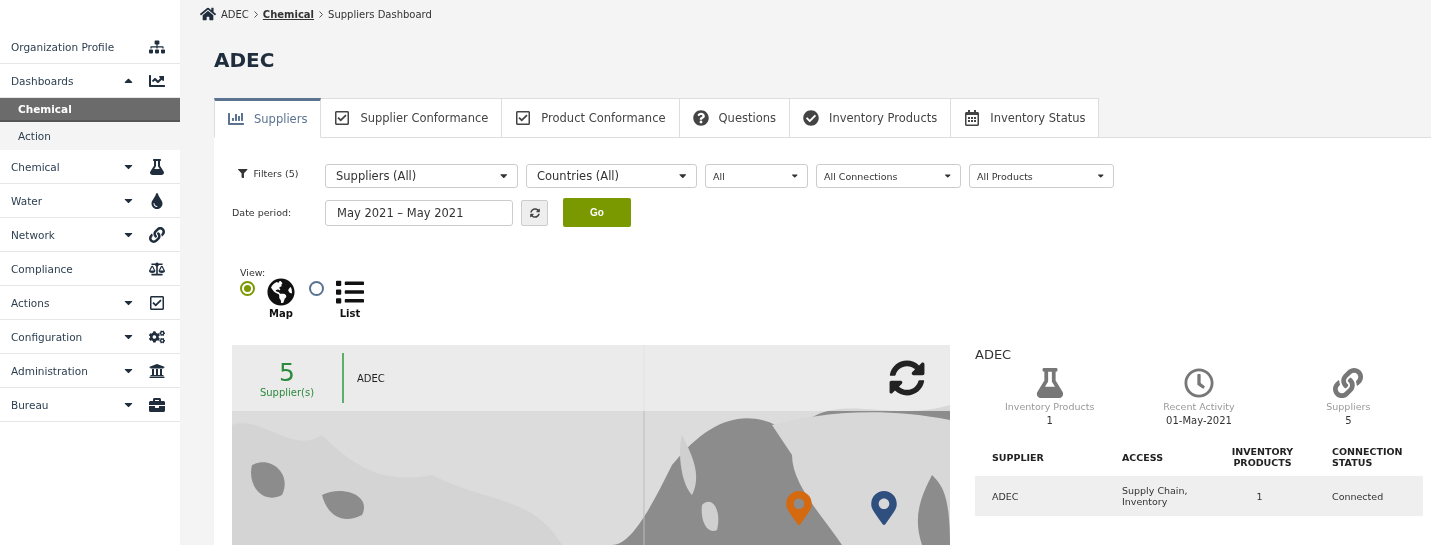  What do you see at coordinates (371, 378) in the screenshot?
I see `map-company-name: ADEC` at bounding box center [371, 378].